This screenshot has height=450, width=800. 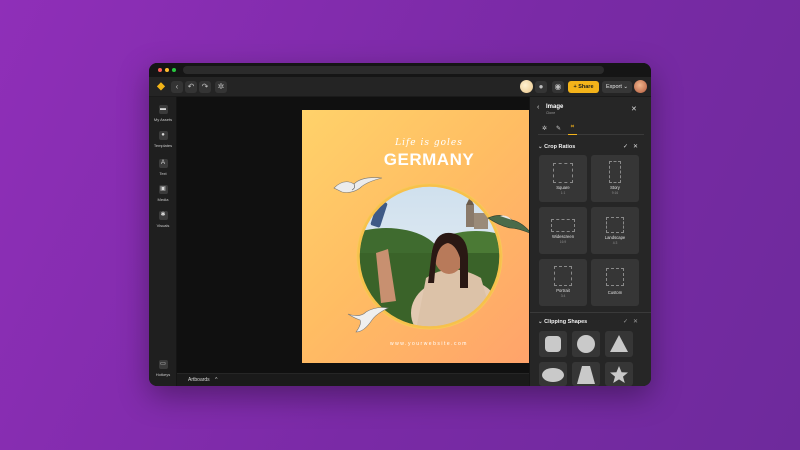 I want to click on clip-shape-ellipse, so click(x=553, y=374).